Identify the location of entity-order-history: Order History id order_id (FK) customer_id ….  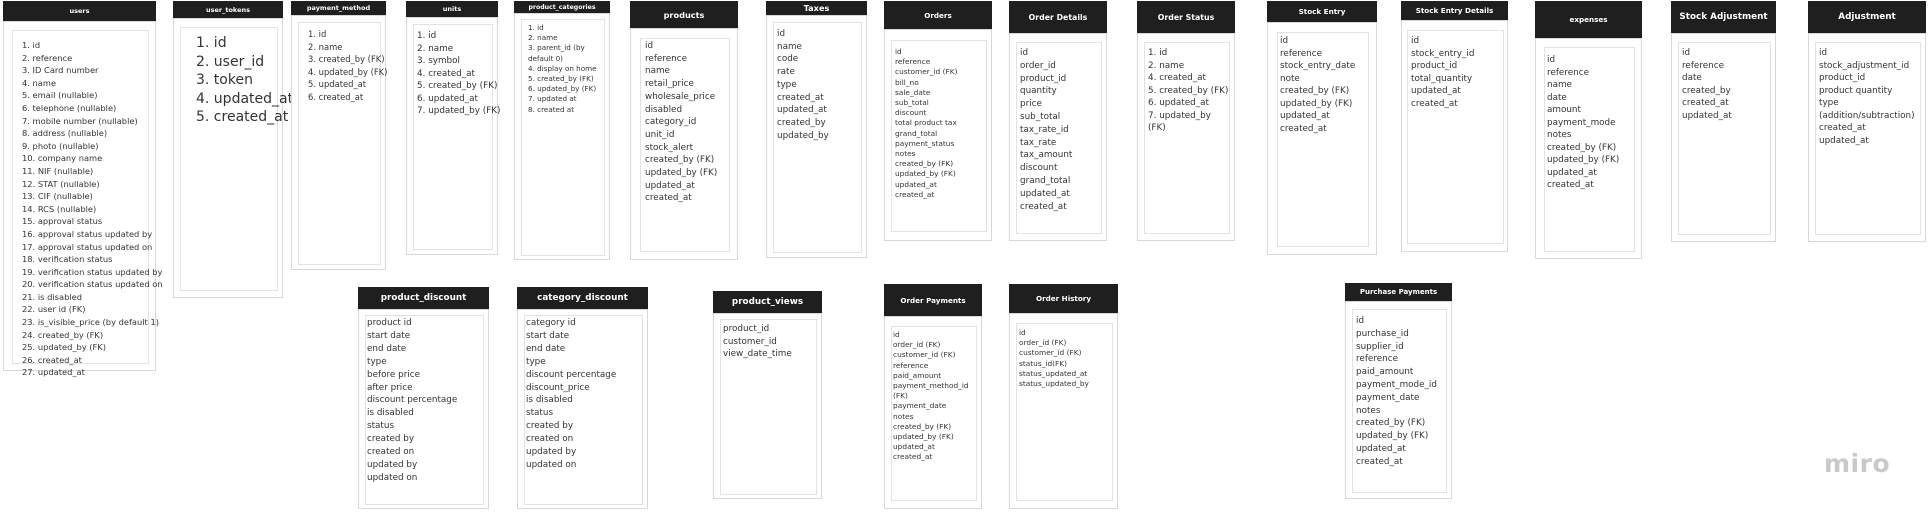
(1063, 396).